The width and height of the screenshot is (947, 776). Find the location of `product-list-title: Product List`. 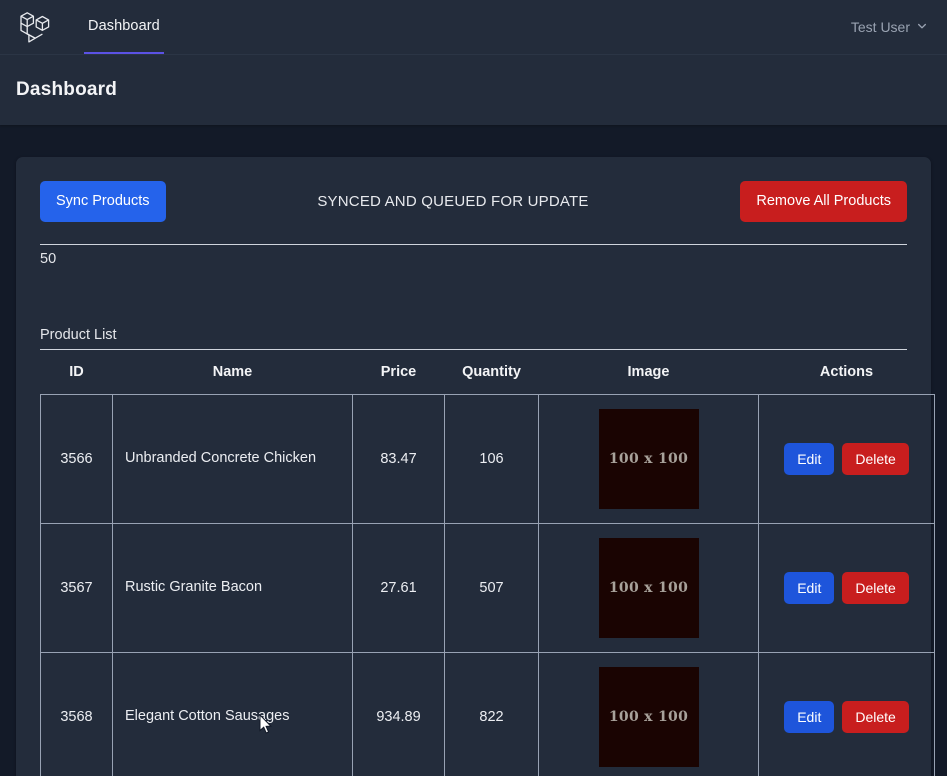

product-list-title: Product List is located at coordinates (78, 334).